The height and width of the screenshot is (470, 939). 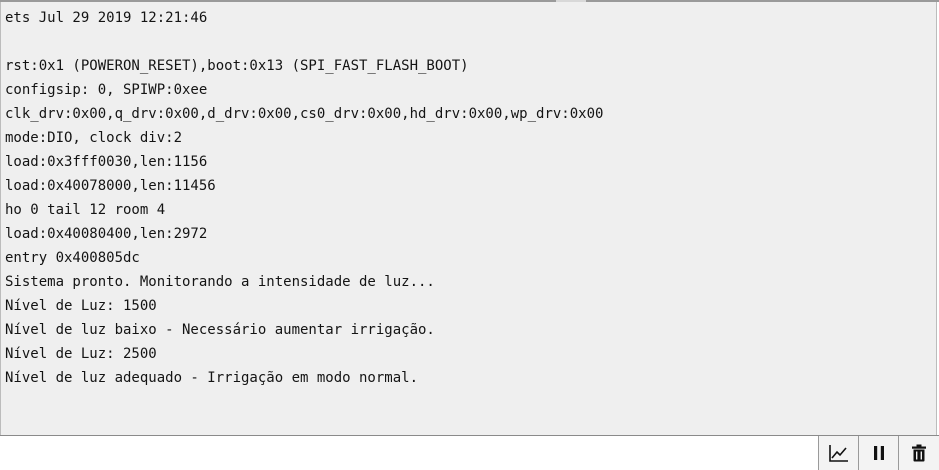 What do you see at coordinates (81, 306) in the screenshot?
I see `output-line: Nível de Luz: 1500` at bounding box center [81, 306].